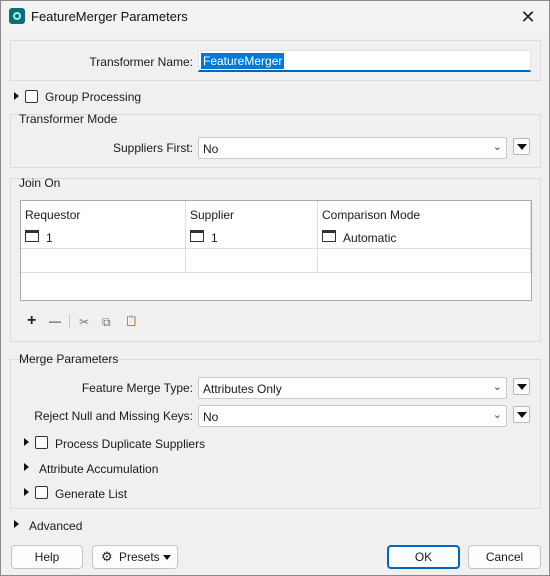  Describe the element at coordinates (55, 321) in the screenshot. I see `remove-row-button: —` at that location.